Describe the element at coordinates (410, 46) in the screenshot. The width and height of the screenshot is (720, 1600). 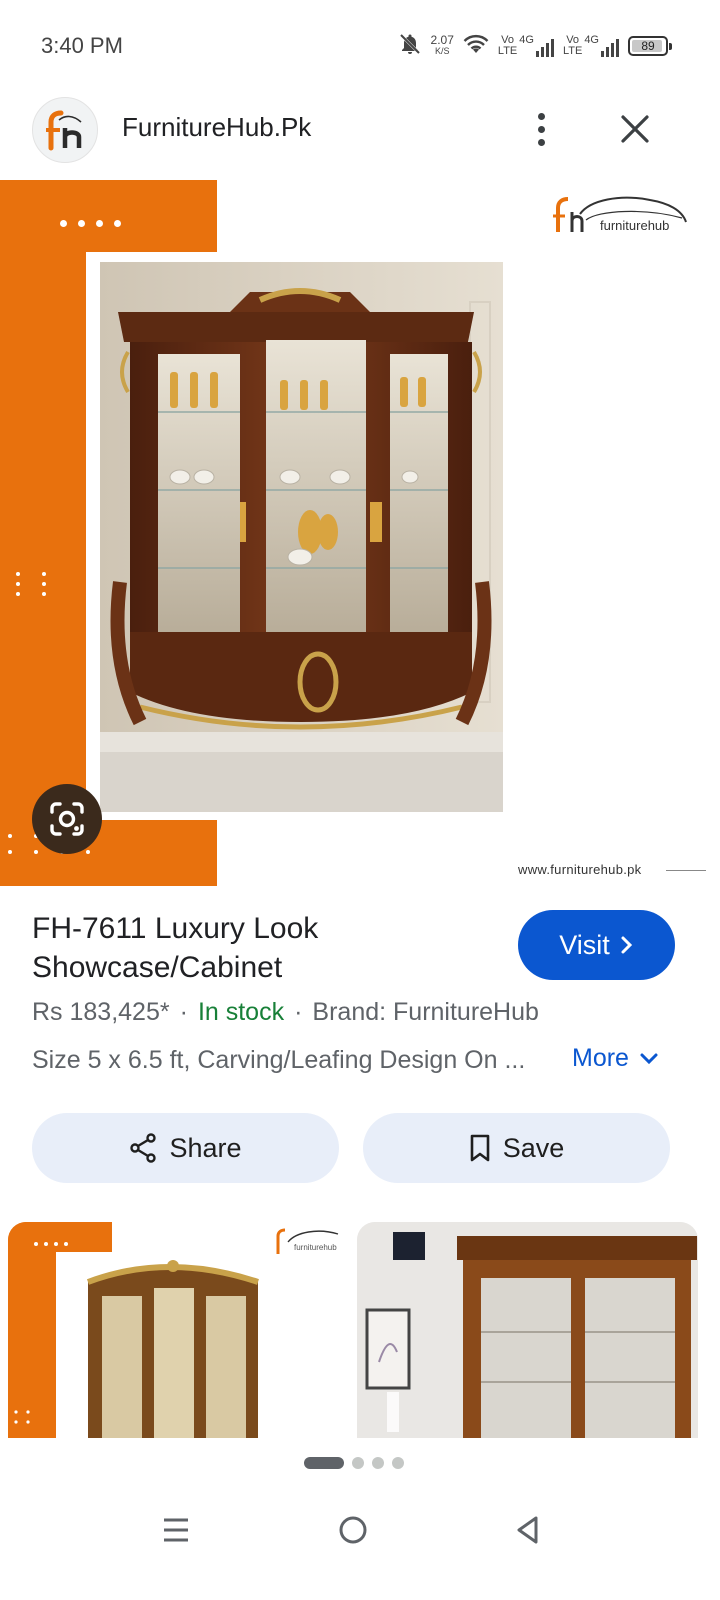
I see `bell-muted-icon` at that location.